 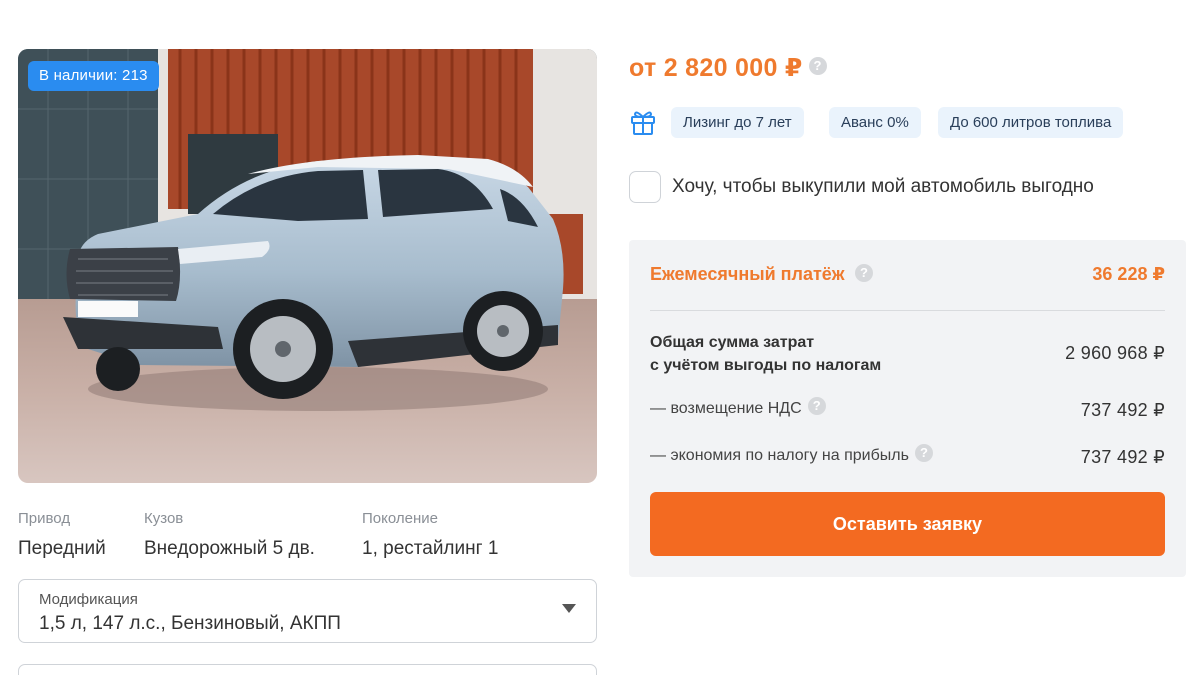 I want to click on submit-request-button: Оставить заявку, so click(x=907, y=524).